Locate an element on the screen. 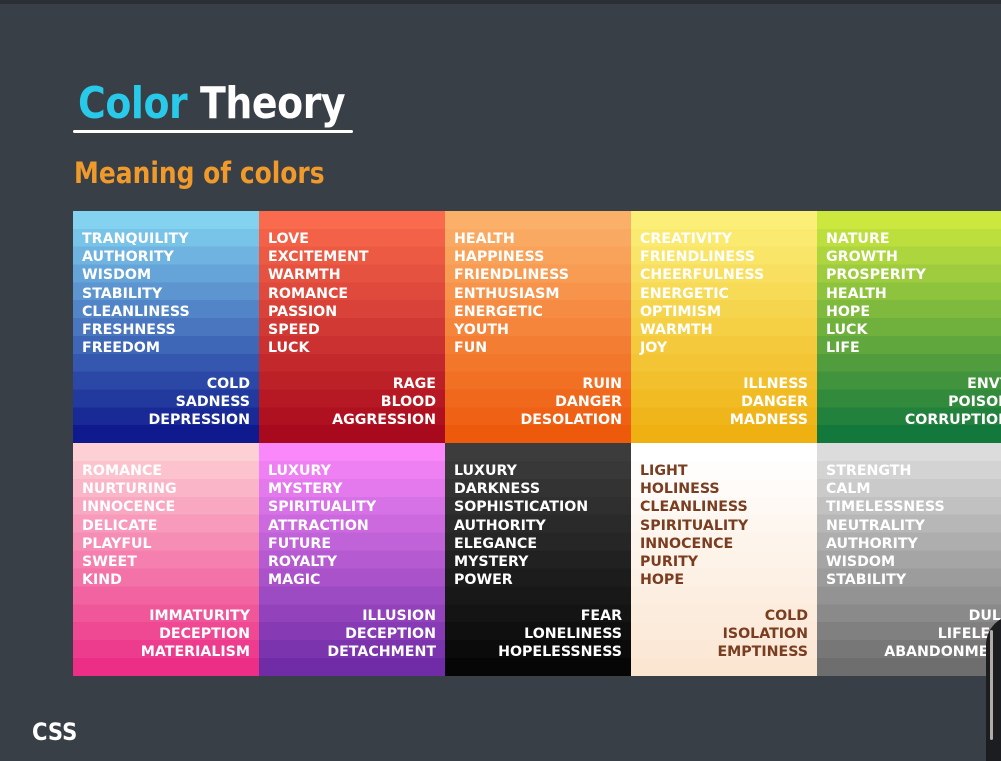 The height and width of the screenshot is (761, 1001). negative-meanings-list: ILLNESS DANGER MADNESS is located at coordinates (769, 402).